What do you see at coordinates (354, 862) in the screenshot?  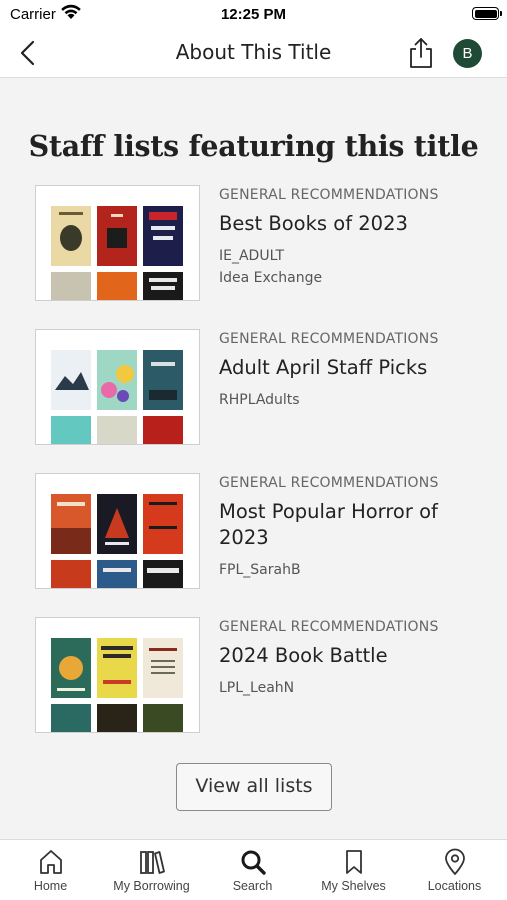 I see `bookmark-icon` at bounding box center [354, 862].